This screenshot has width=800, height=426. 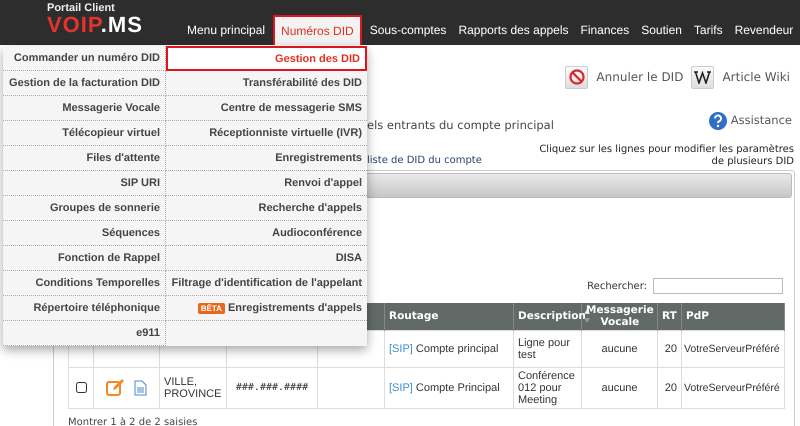 What do you see at coordinates (458, 388) in the screenshot?
I see `routing-cell: Compte Principal` at bounding box center [458, 388].